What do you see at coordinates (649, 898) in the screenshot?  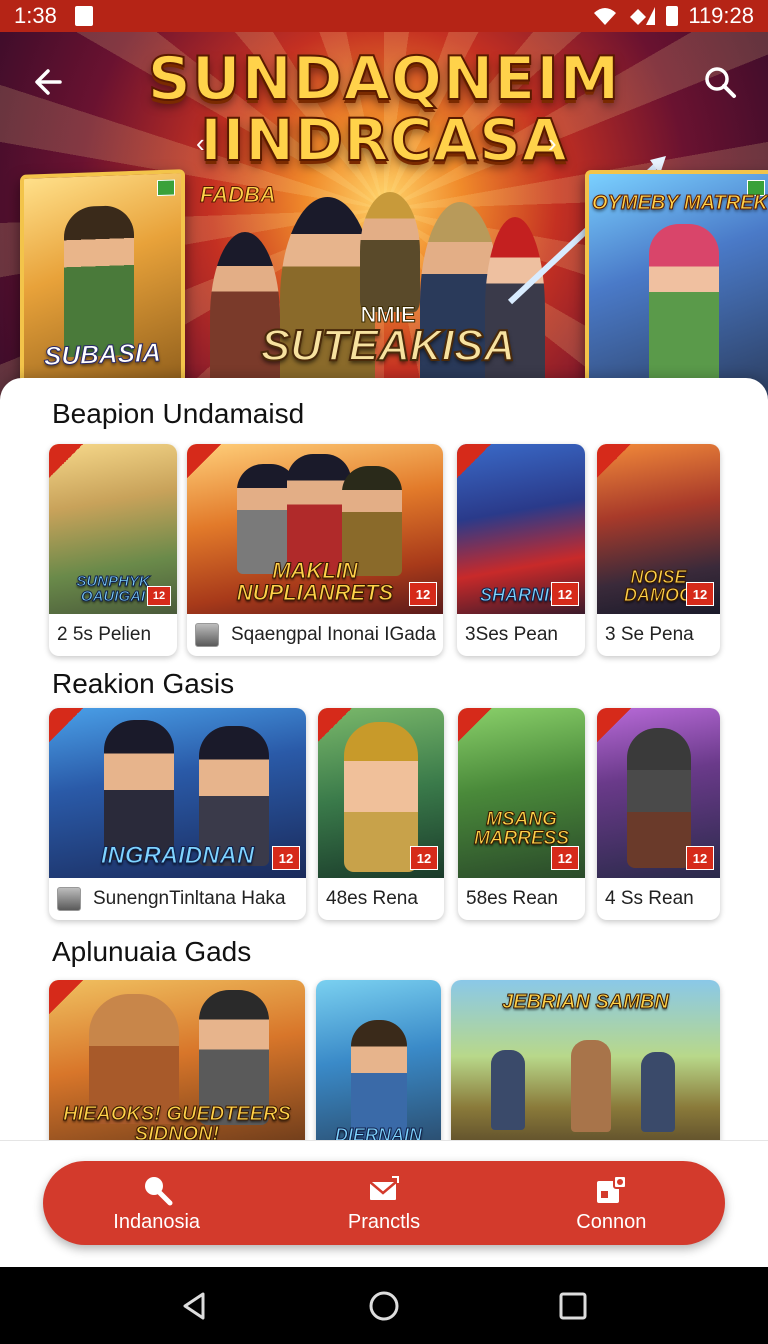 I see `game-card-caption: 4 Ss Rean` at bounding box center [649, 898].